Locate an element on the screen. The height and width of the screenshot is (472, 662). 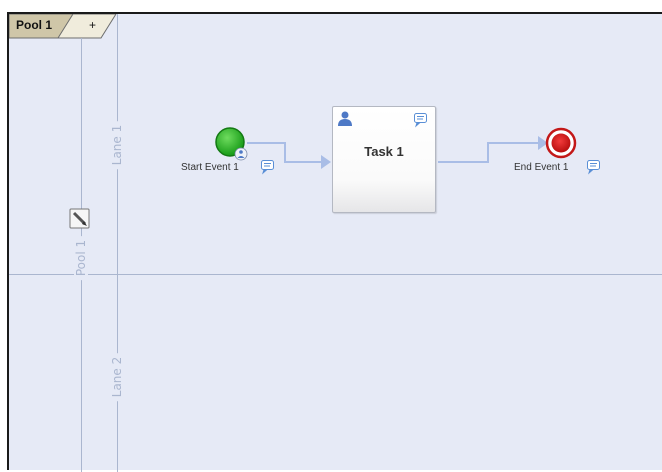
start-event-label: Start Event 1 is located at coordinates (210, 167).